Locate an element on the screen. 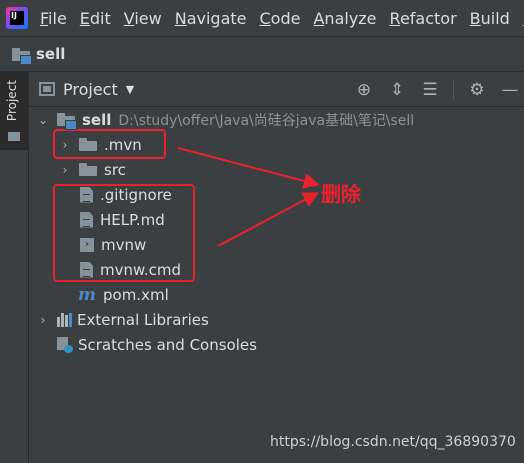 Image resolution: width=524 pixels, height=463 pixels. arrow-to-mvn is located at coordinates (248, 168).